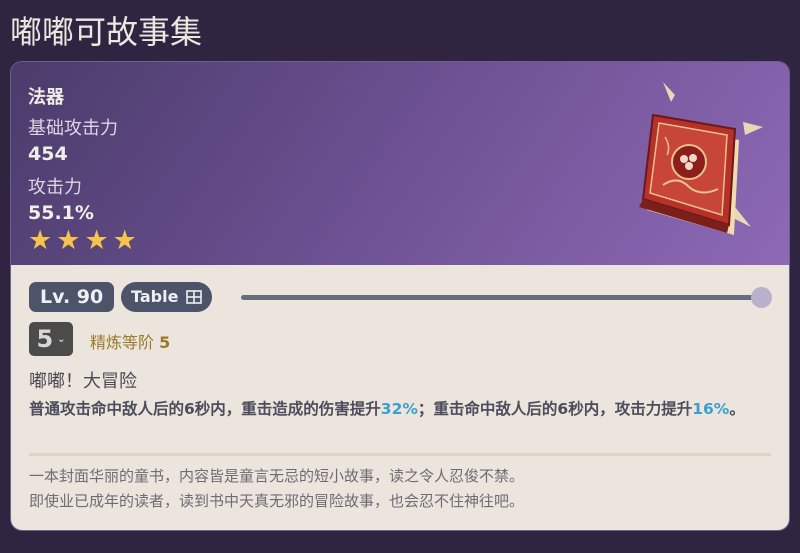 The width and height of the screenshot is (800, 553). I want to click on passive-desc-highlight: 16%, so click(711, 409).